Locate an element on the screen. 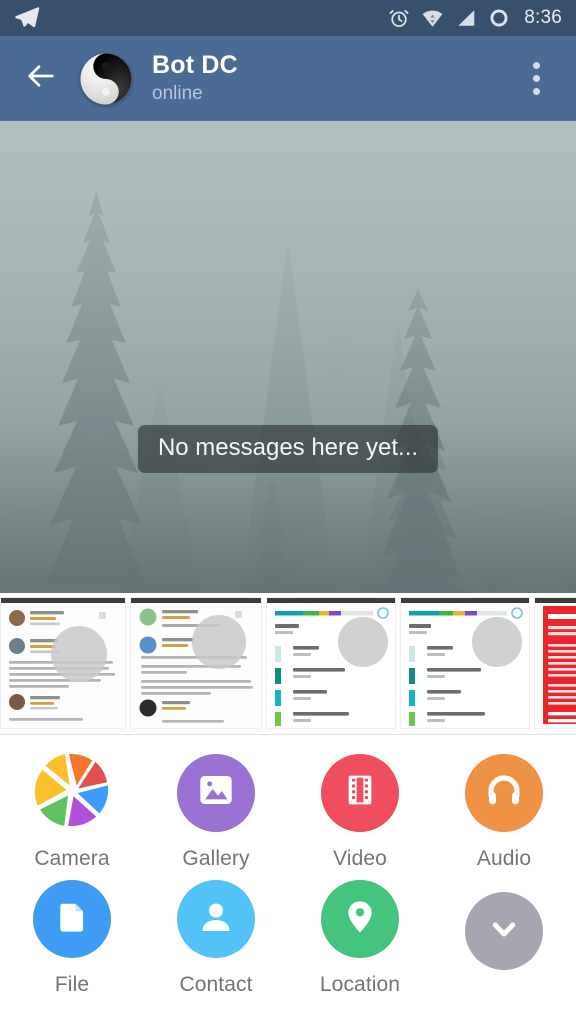  status-bar-clock: 8:36 is located at coordinates (543, 17).